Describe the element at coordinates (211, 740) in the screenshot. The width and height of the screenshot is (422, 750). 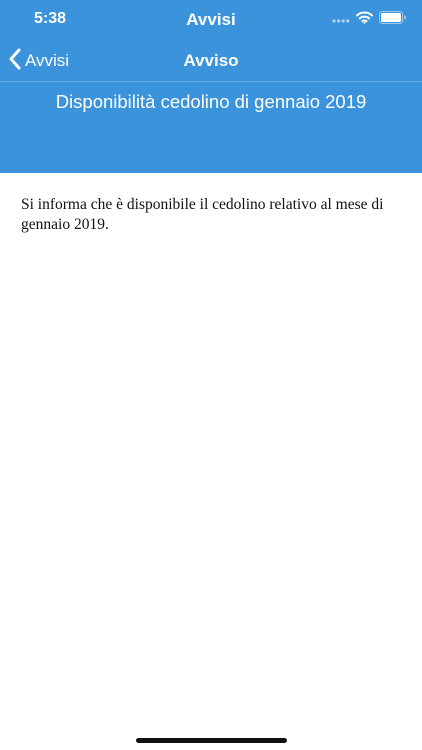
I see `home-indicator` at that location.